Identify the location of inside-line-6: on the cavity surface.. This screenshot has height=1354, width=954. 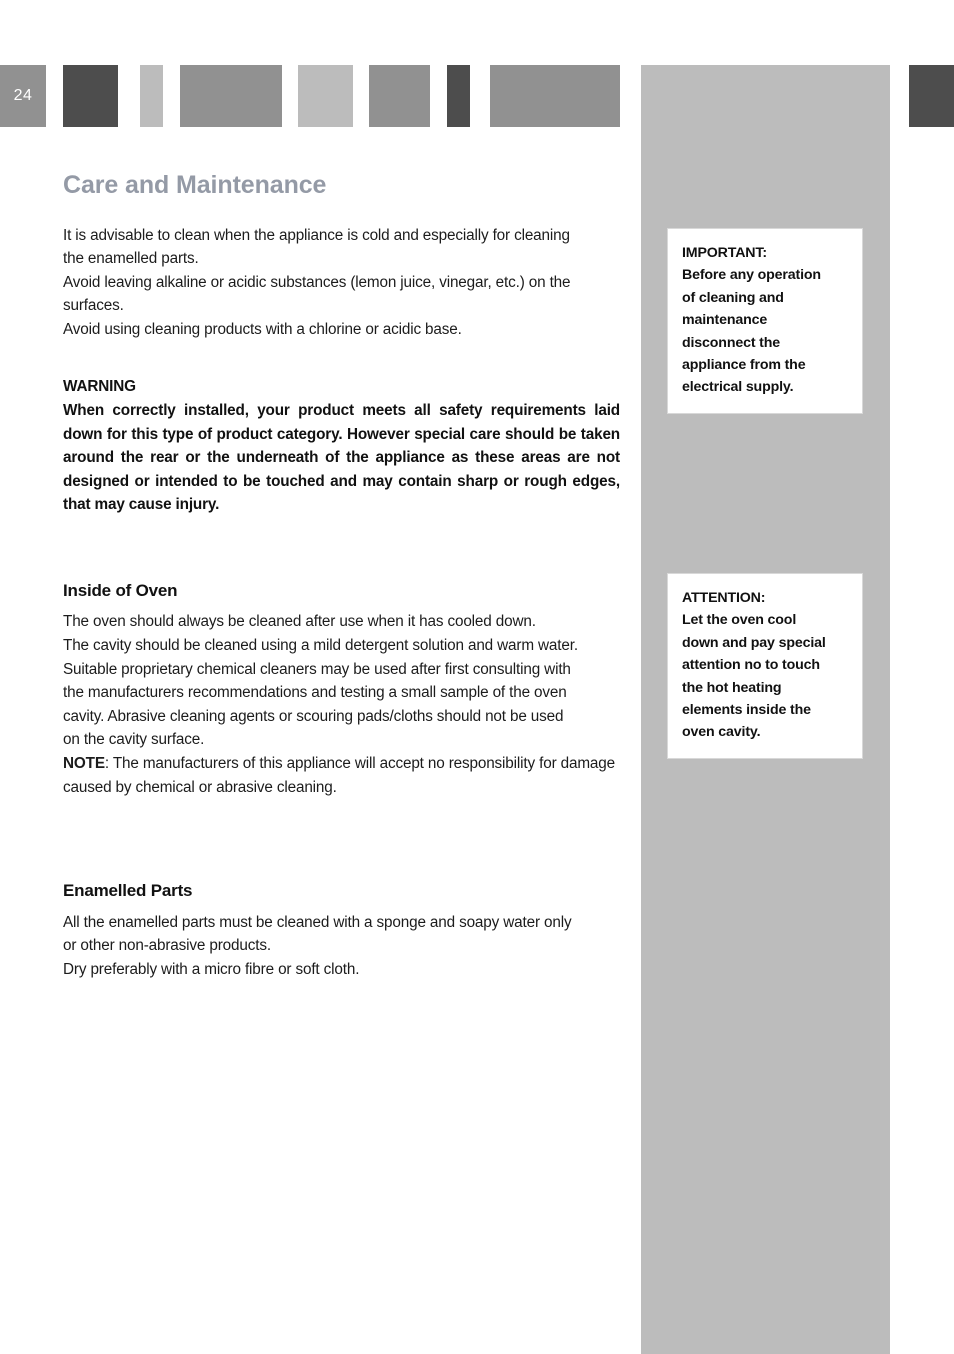
(134, 740).